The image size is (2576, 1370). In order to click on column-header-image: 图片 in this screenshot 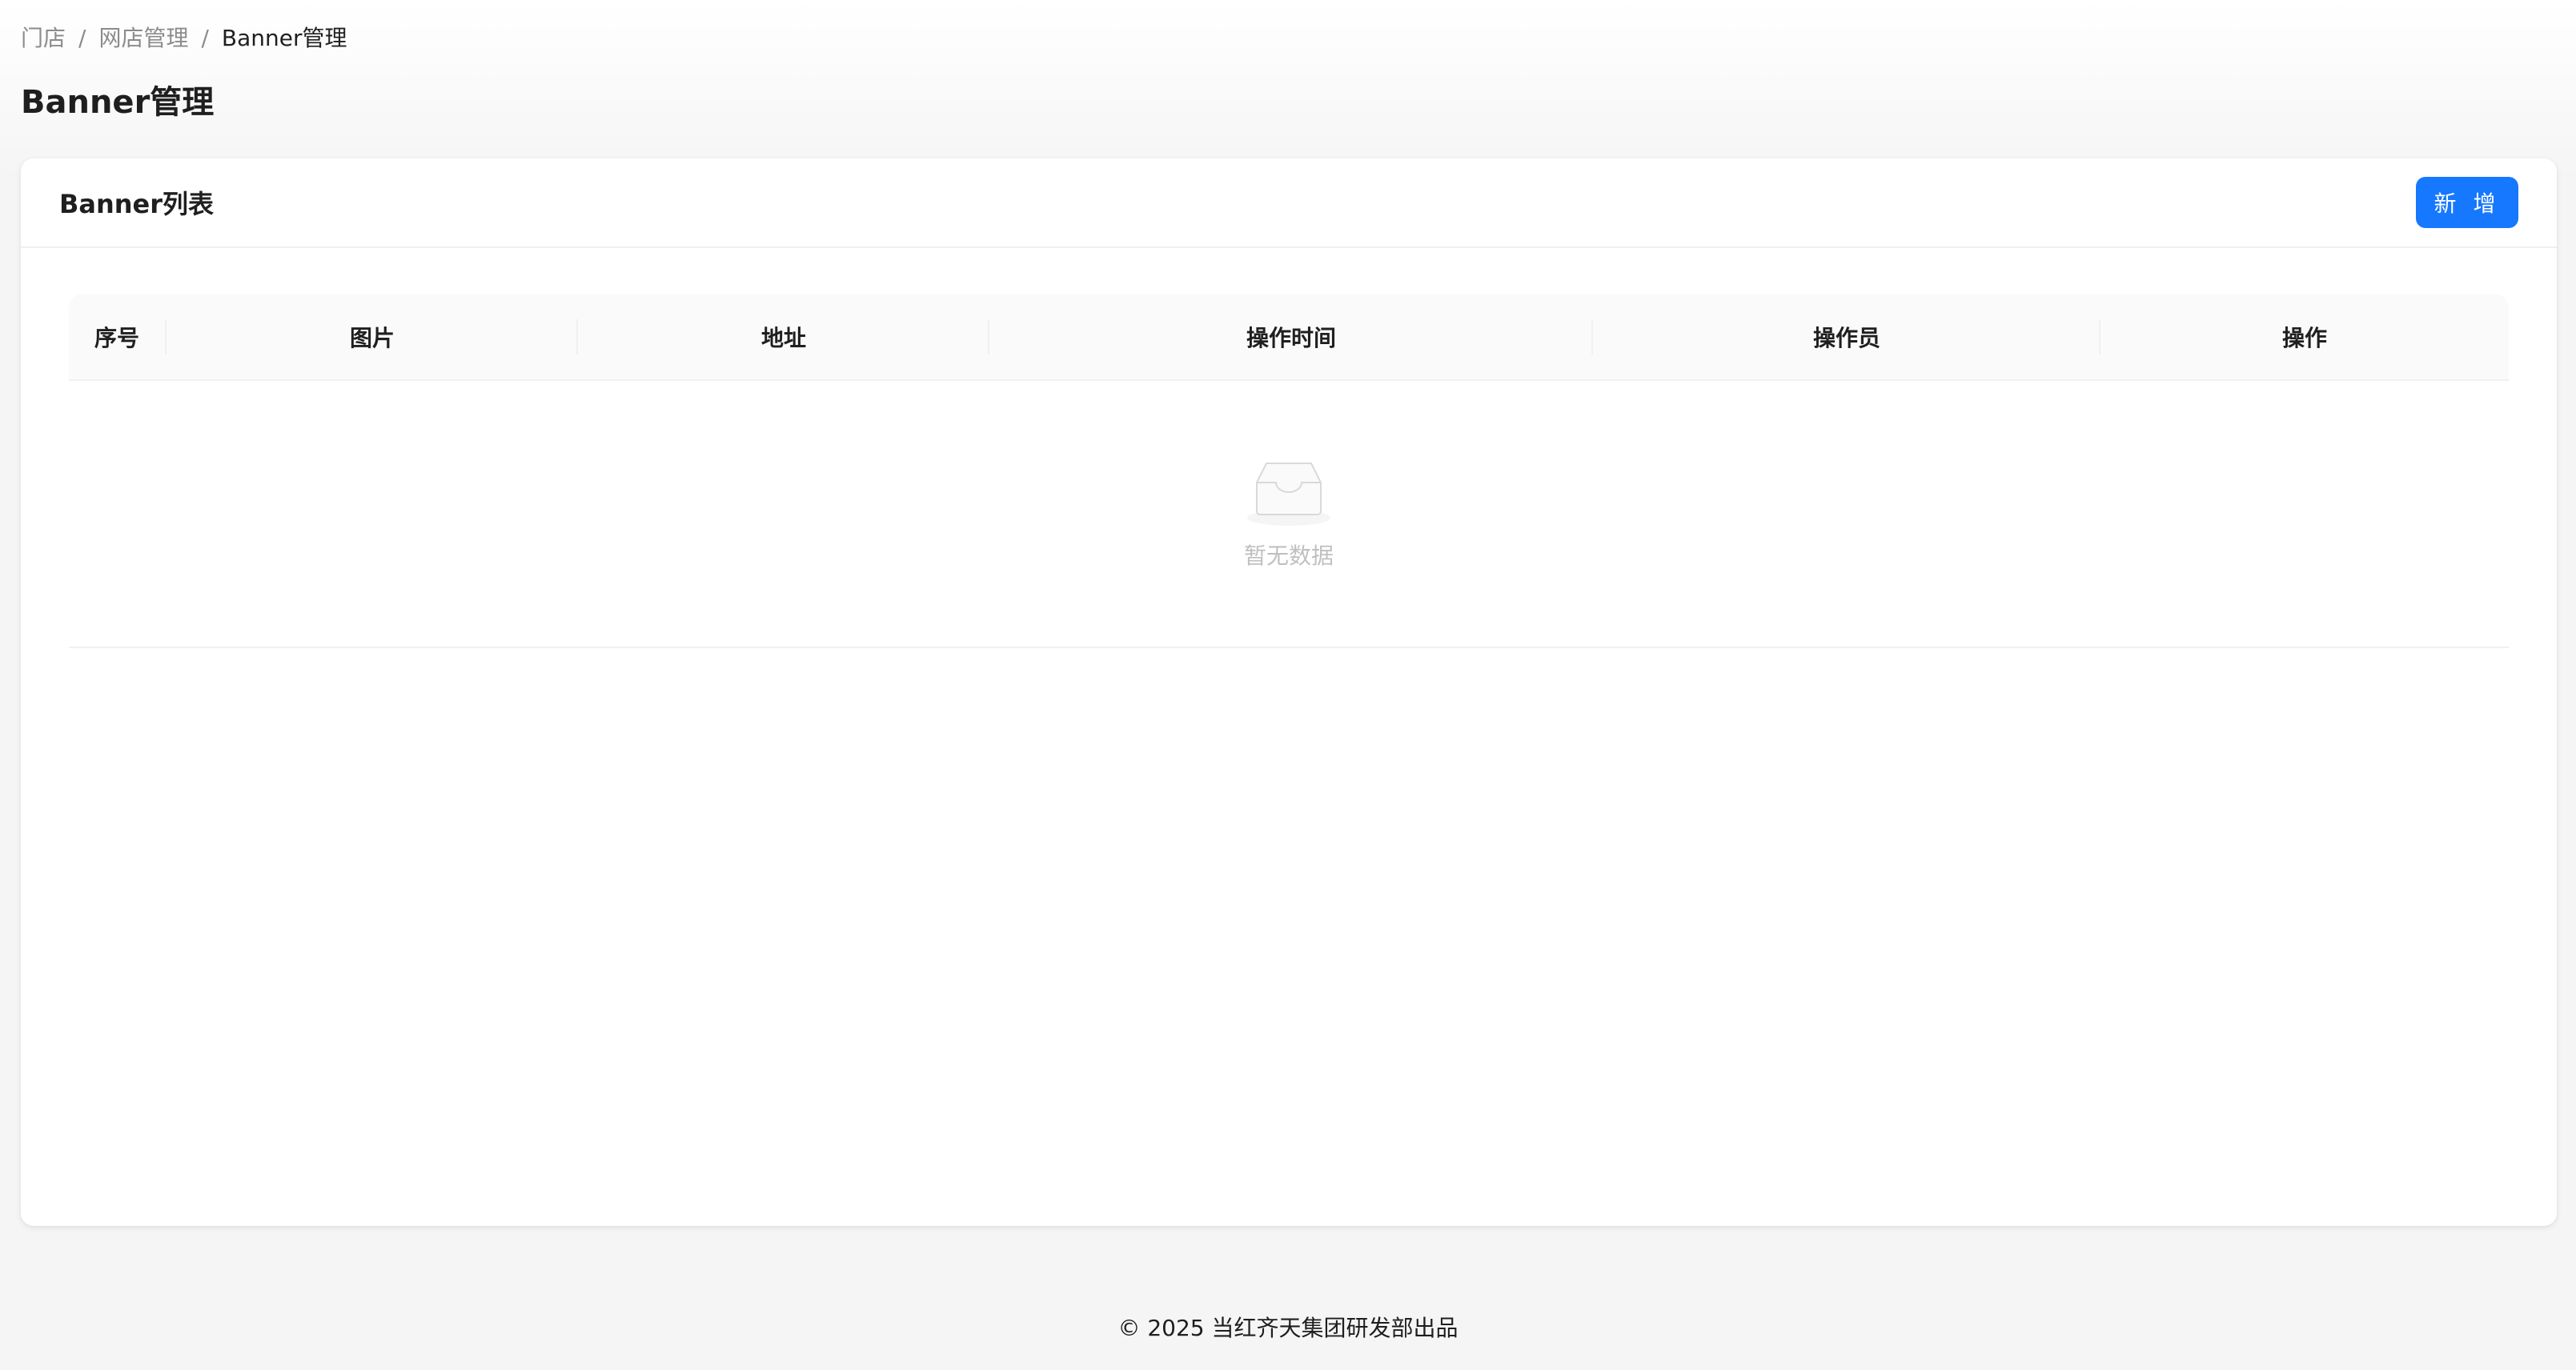, I will do `click(373, 336)`.